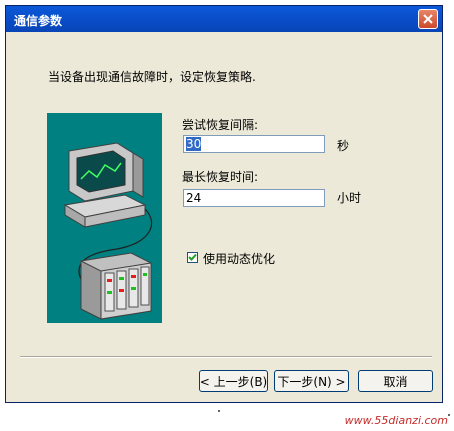 The height and width of the screenshot is (431, 454). I want to click on back-button: < 上一步(B), so click(233, 381).